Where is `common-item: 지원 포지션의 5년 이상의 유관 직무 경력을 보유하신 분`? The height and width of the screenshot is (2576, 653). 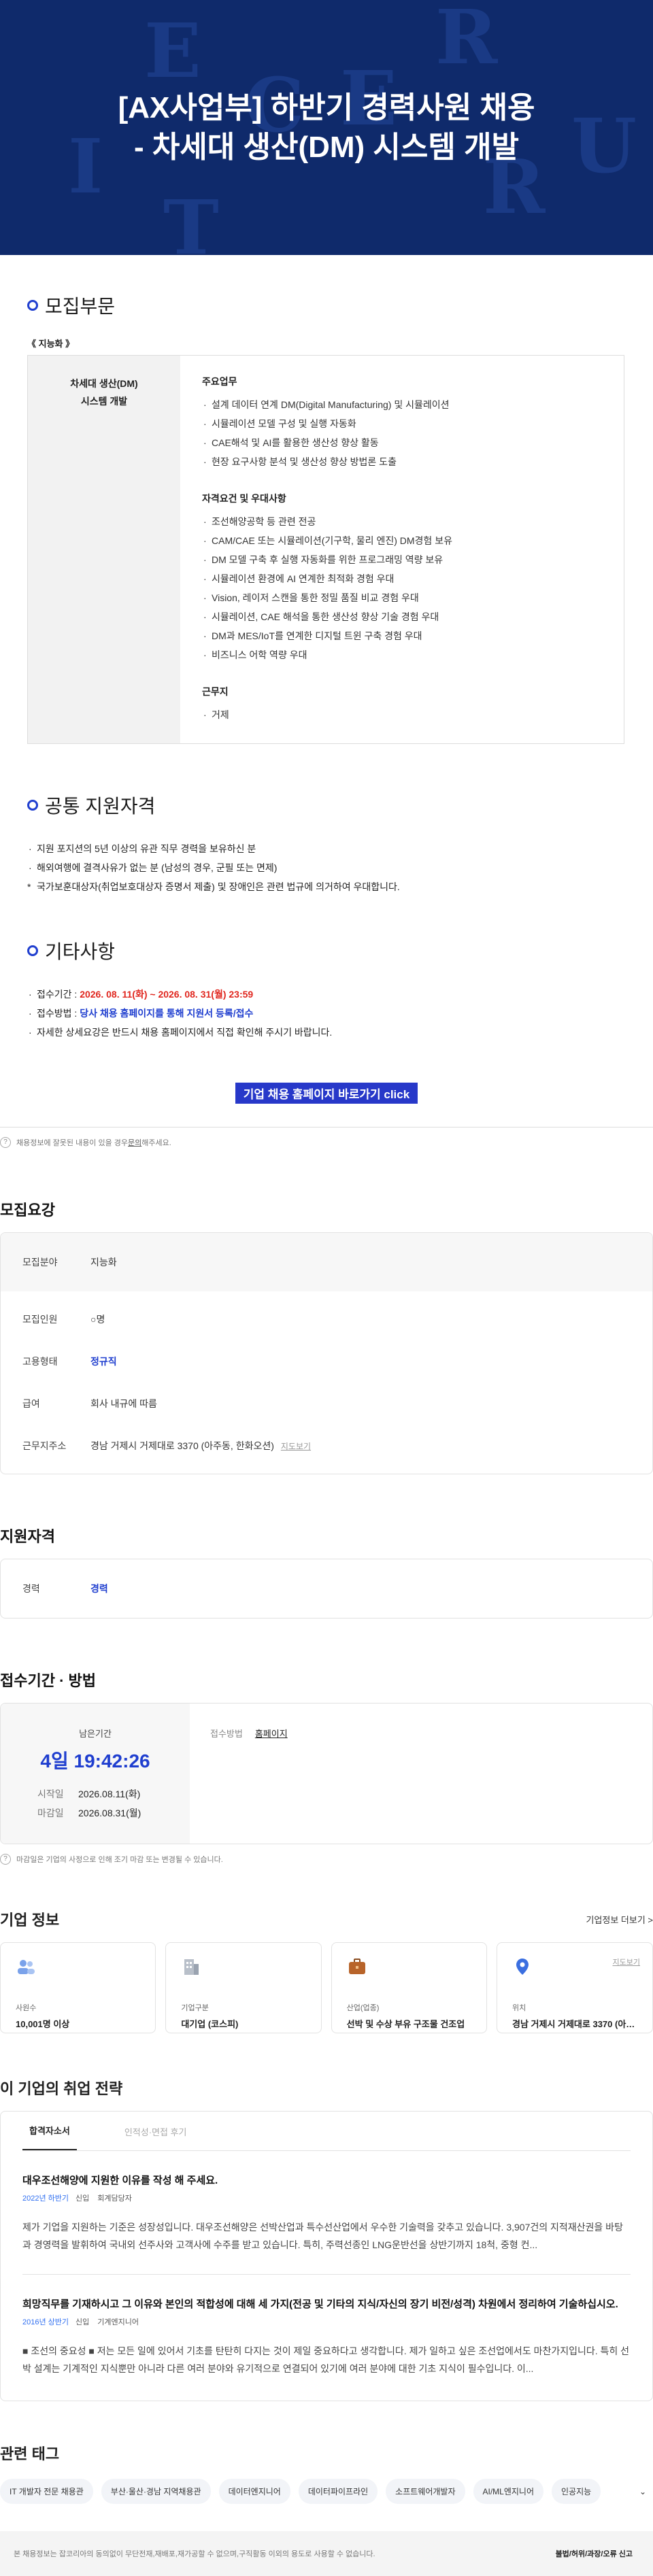 common-item: 지원 포지션의 5년 이상의 유관 직무 경력을 보유하신 분 is located at coordinates (326, 848).